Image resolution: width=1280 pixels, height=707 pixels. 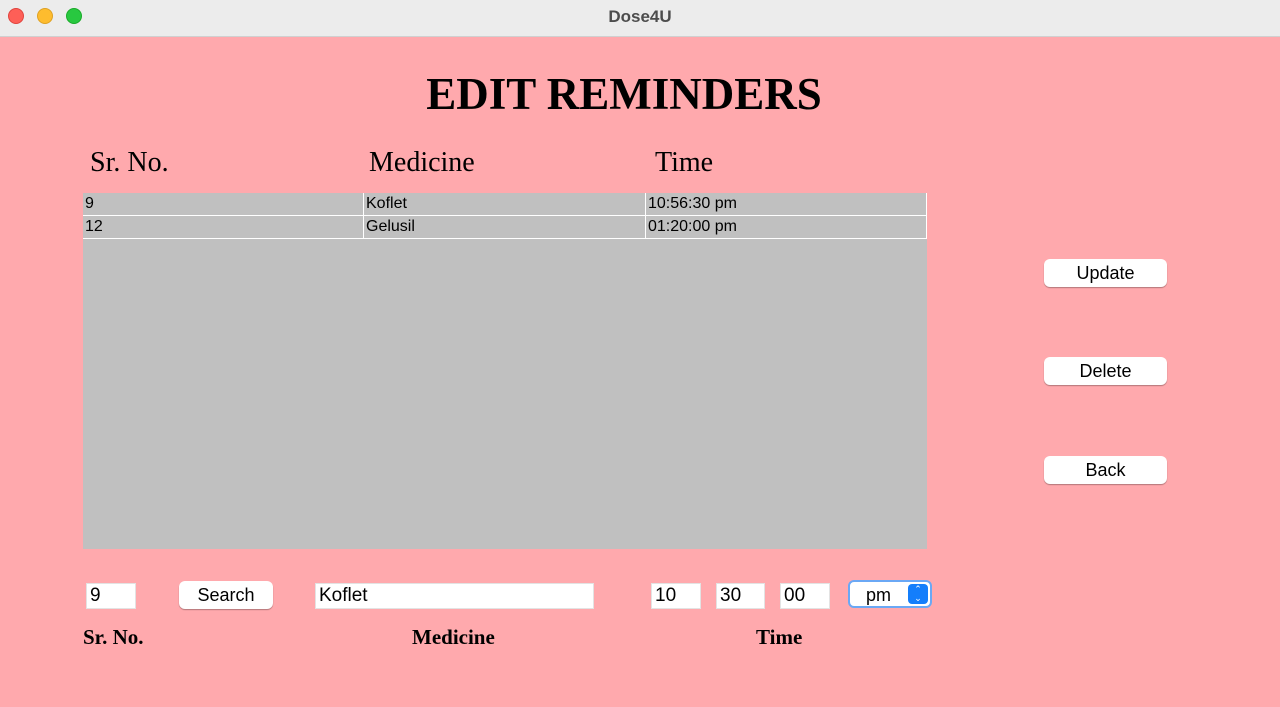 I want to click on table-cell-medicine: Koflet, so click(x=505, y=204).